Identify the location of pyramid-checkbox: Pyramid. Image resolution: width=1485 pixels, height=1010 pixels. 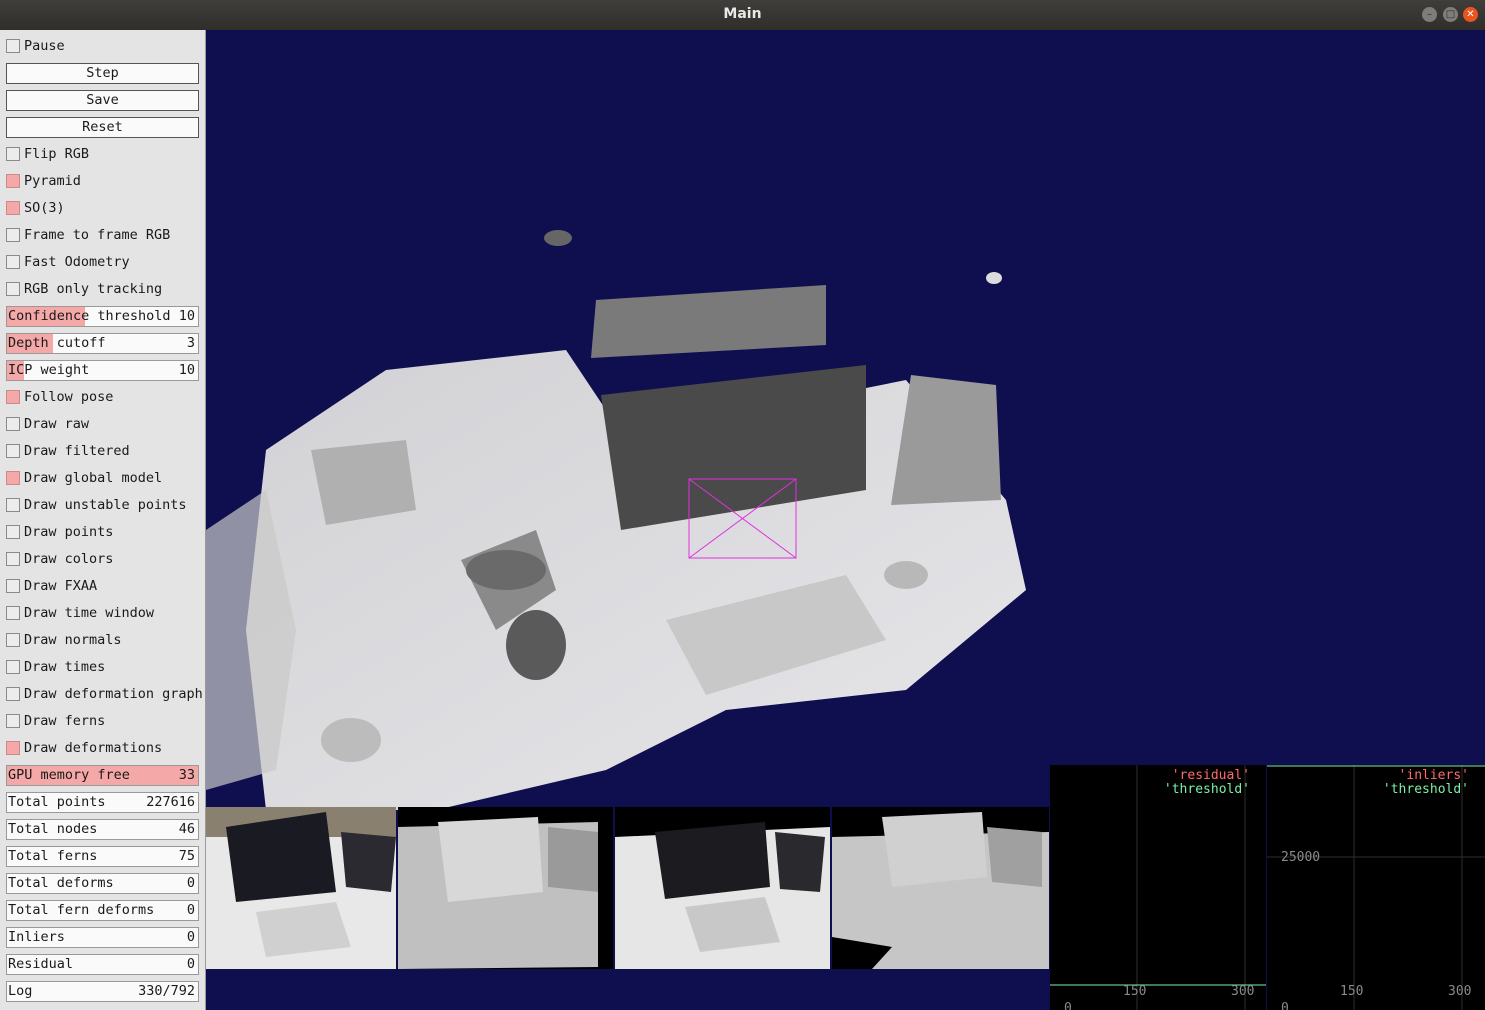
(102, 182).